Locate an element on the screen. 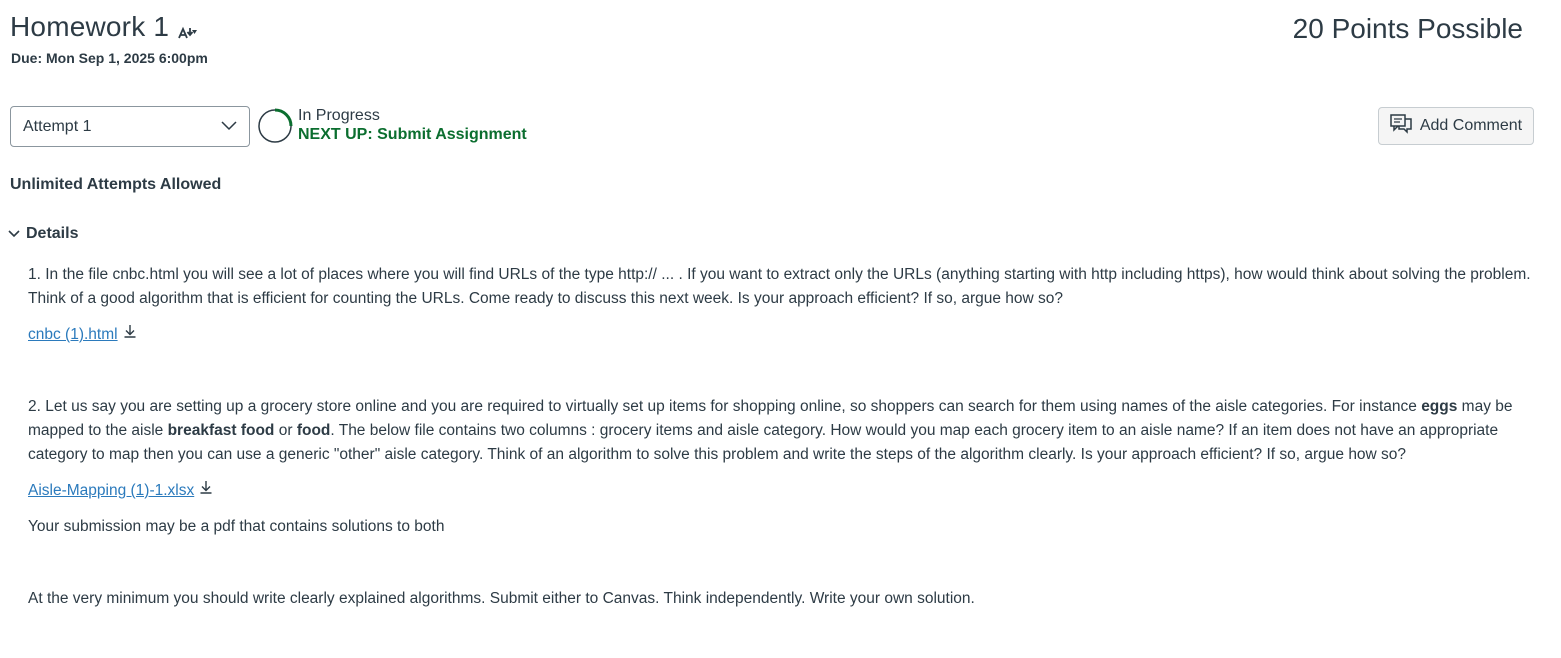  attempt-select-value: Attempt 1 is located at coordinates (57, 126).